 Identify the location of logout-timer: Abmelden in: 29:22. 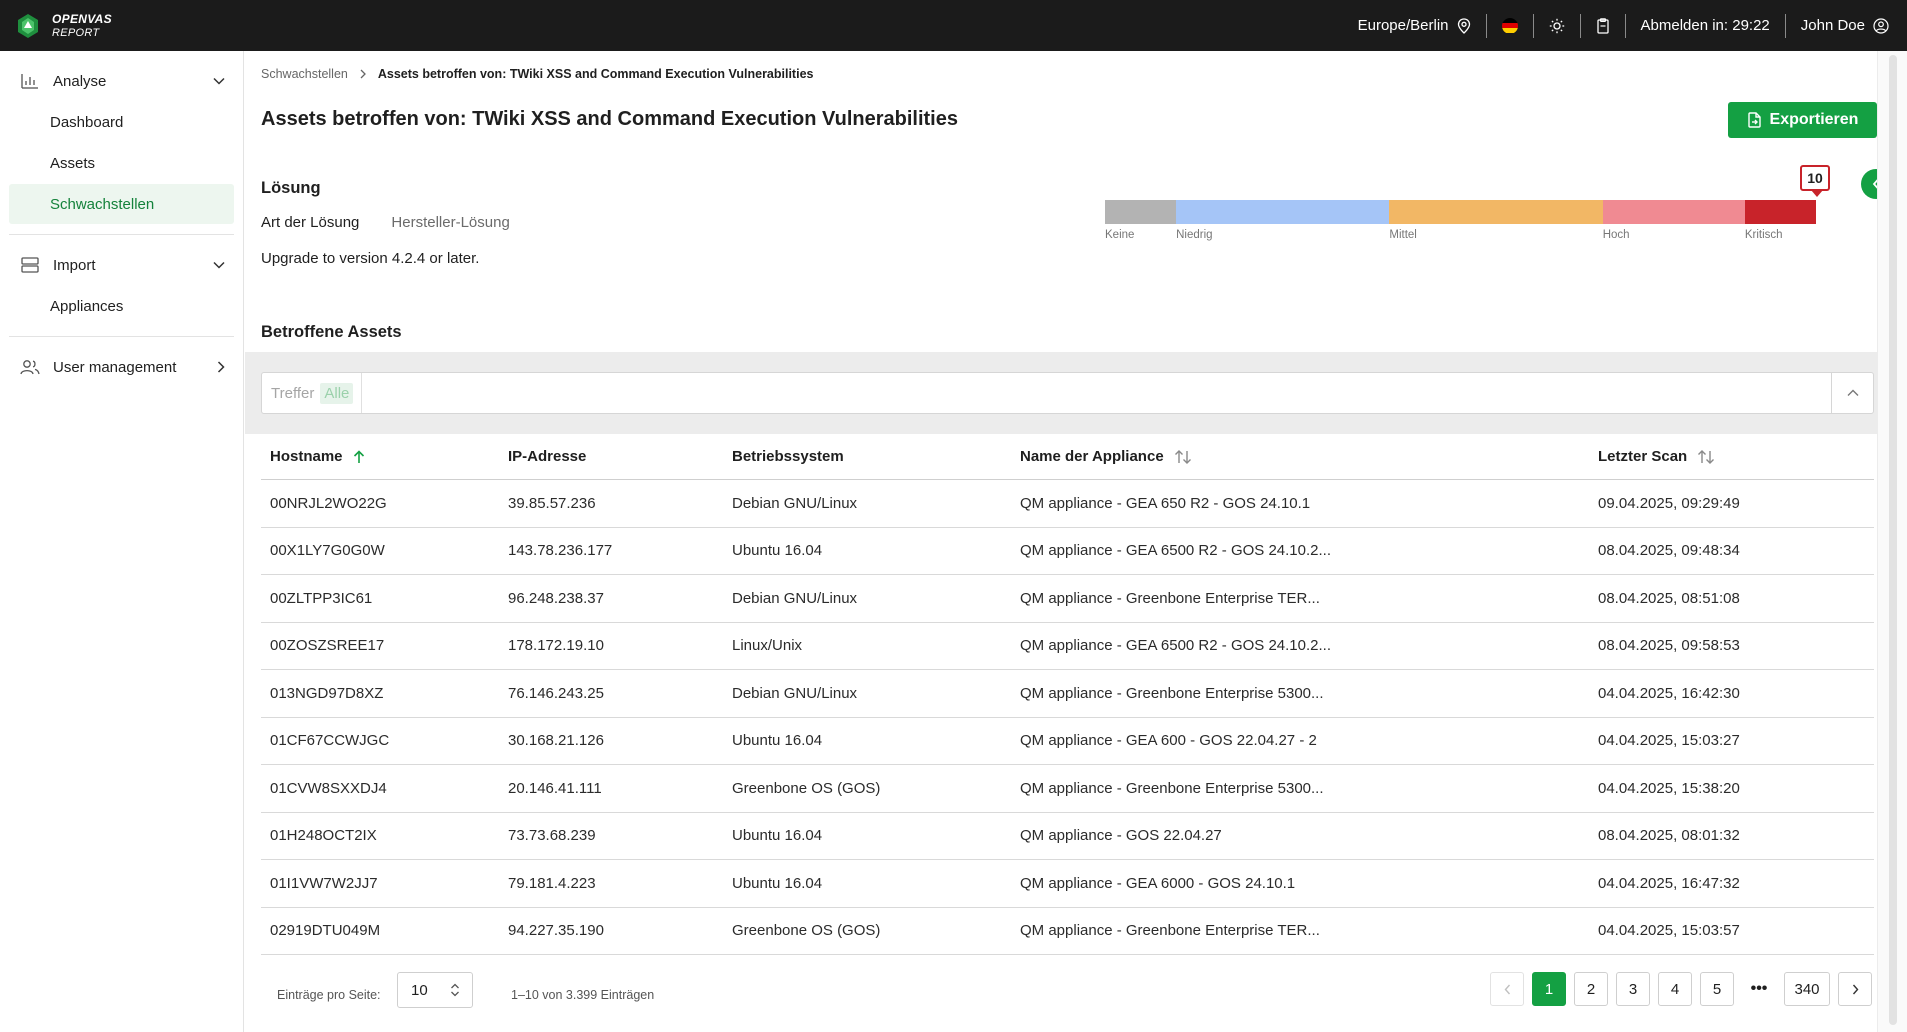
(1705, 26).